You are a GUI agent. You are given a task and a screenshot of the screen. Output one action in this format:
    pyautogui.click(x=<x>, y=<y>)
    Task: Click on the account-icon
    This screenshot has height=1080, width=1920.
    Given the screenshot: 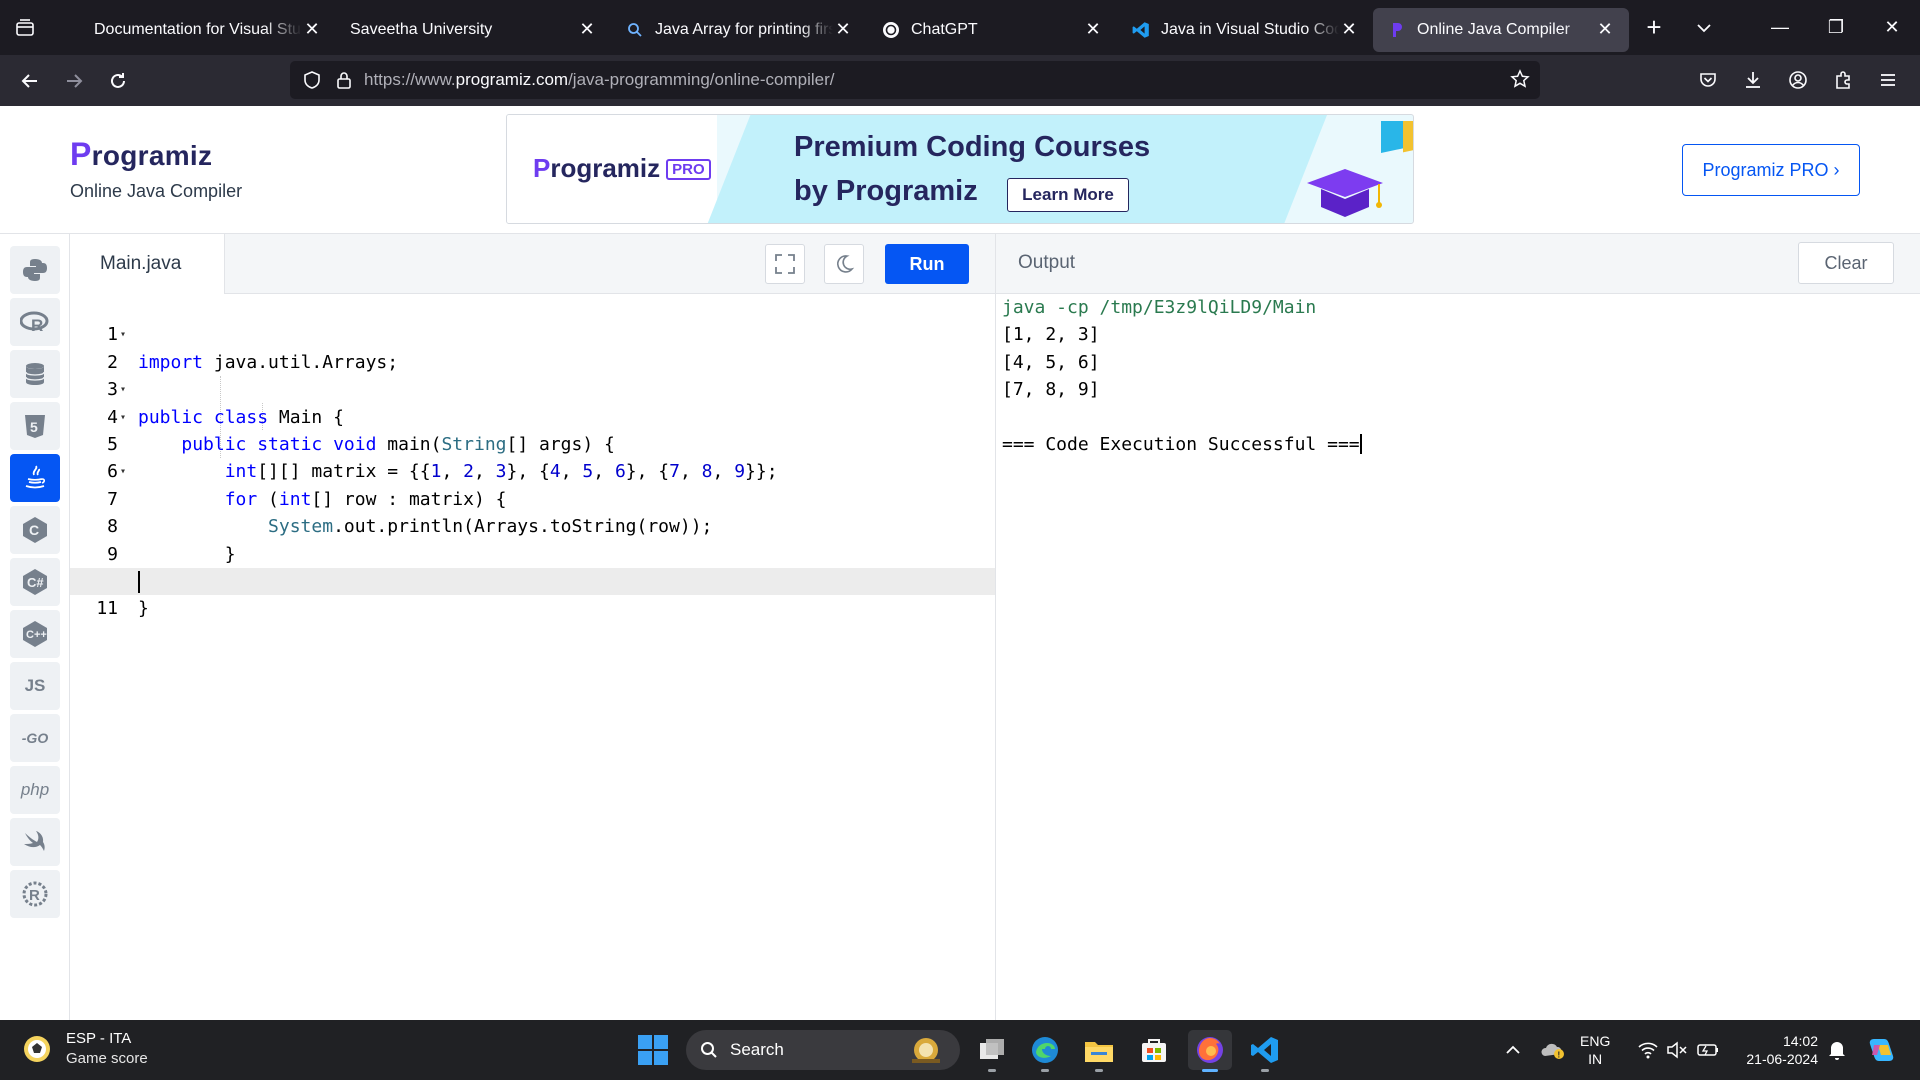 What is the action you would take?
    pyautogui.click(x=1797, y=80)
    